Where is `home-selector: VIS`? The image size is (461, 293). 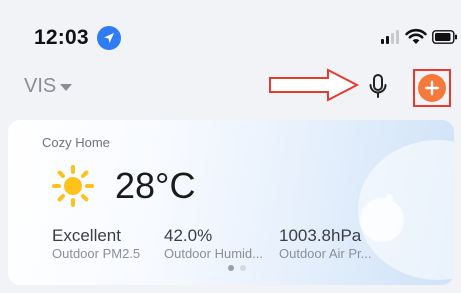 home-selector: VIS is located at coordinates (40, 86).